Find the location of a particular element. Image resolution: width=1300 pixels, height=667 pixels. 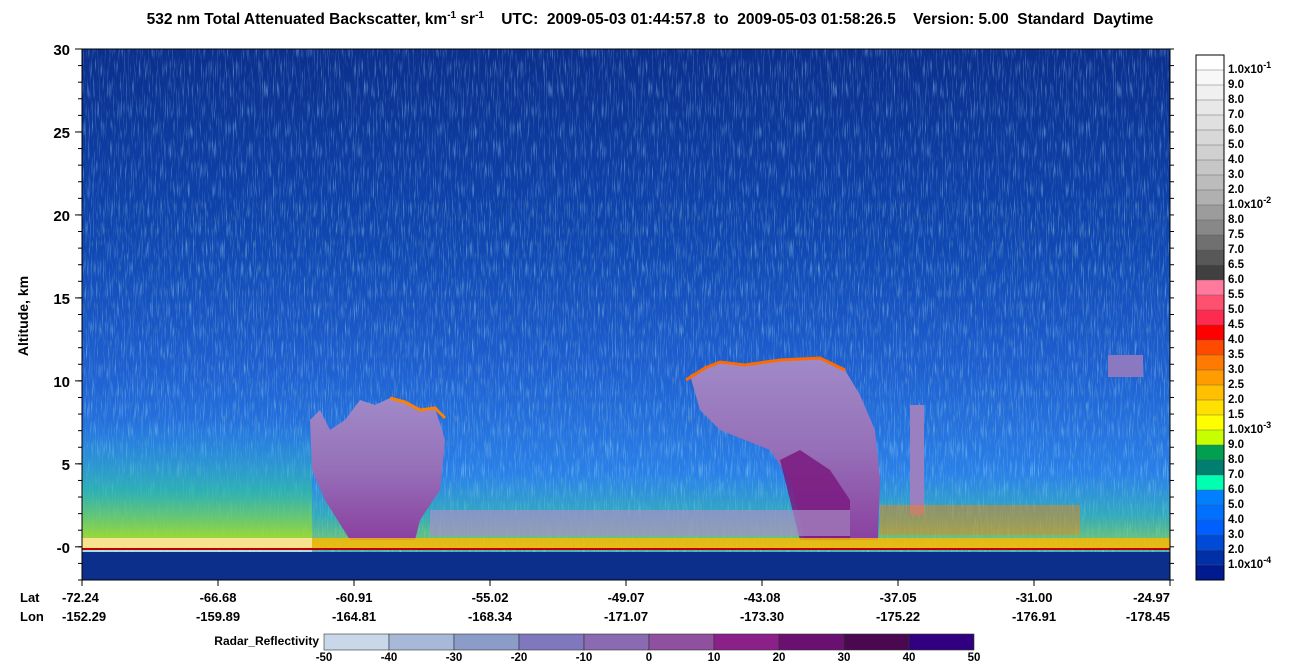

colorbar-label: 2.5 is located at coordinates (1236, 385).